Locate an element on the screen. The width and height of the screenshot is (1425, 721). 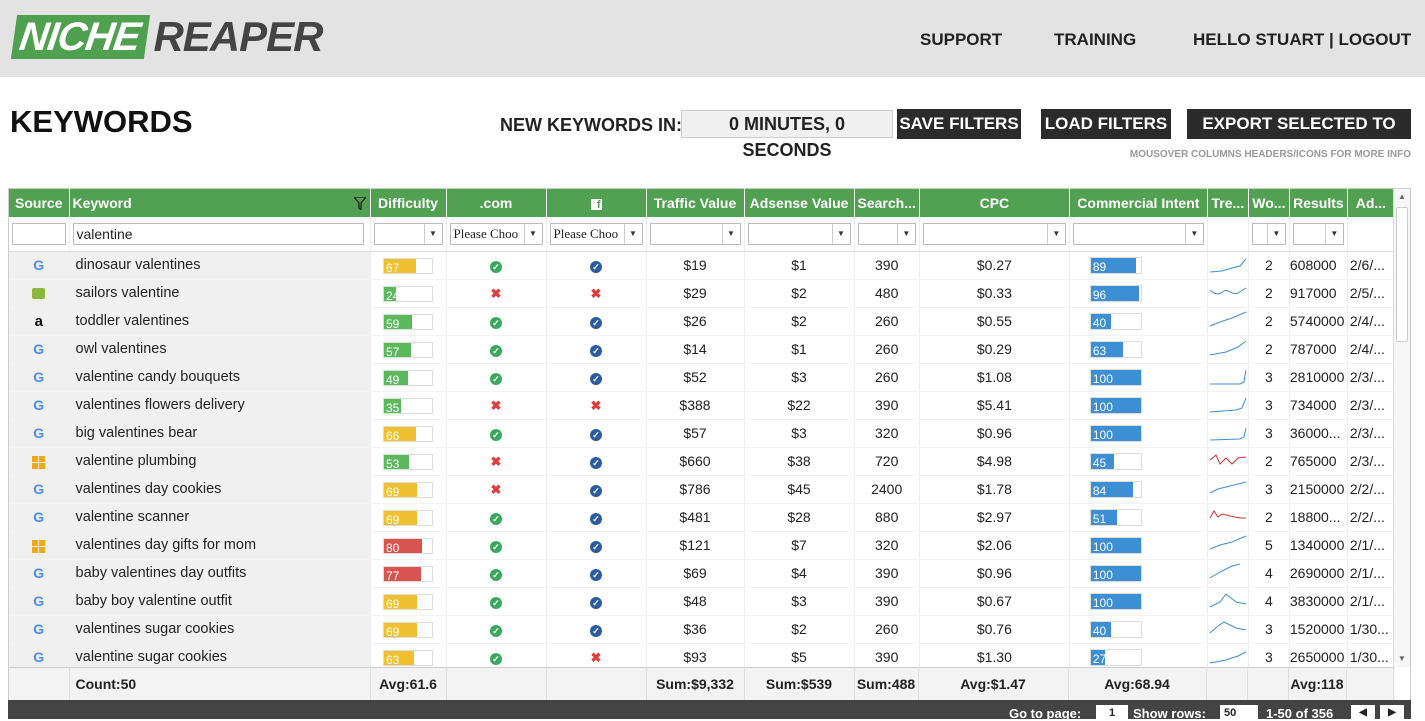
scroll-down-icon: ▼ is located at coordinates (1402, 659).